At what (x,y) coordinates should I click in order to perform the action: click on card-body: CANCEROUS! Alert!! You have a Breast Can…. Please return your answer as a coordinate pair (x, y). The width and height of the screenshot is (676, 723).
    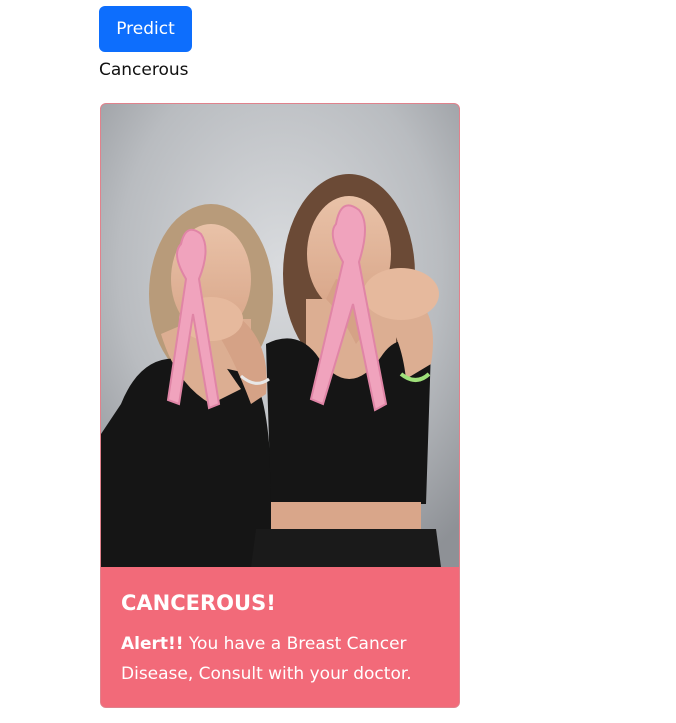
    Looking at the image, I should click on (280, 637).